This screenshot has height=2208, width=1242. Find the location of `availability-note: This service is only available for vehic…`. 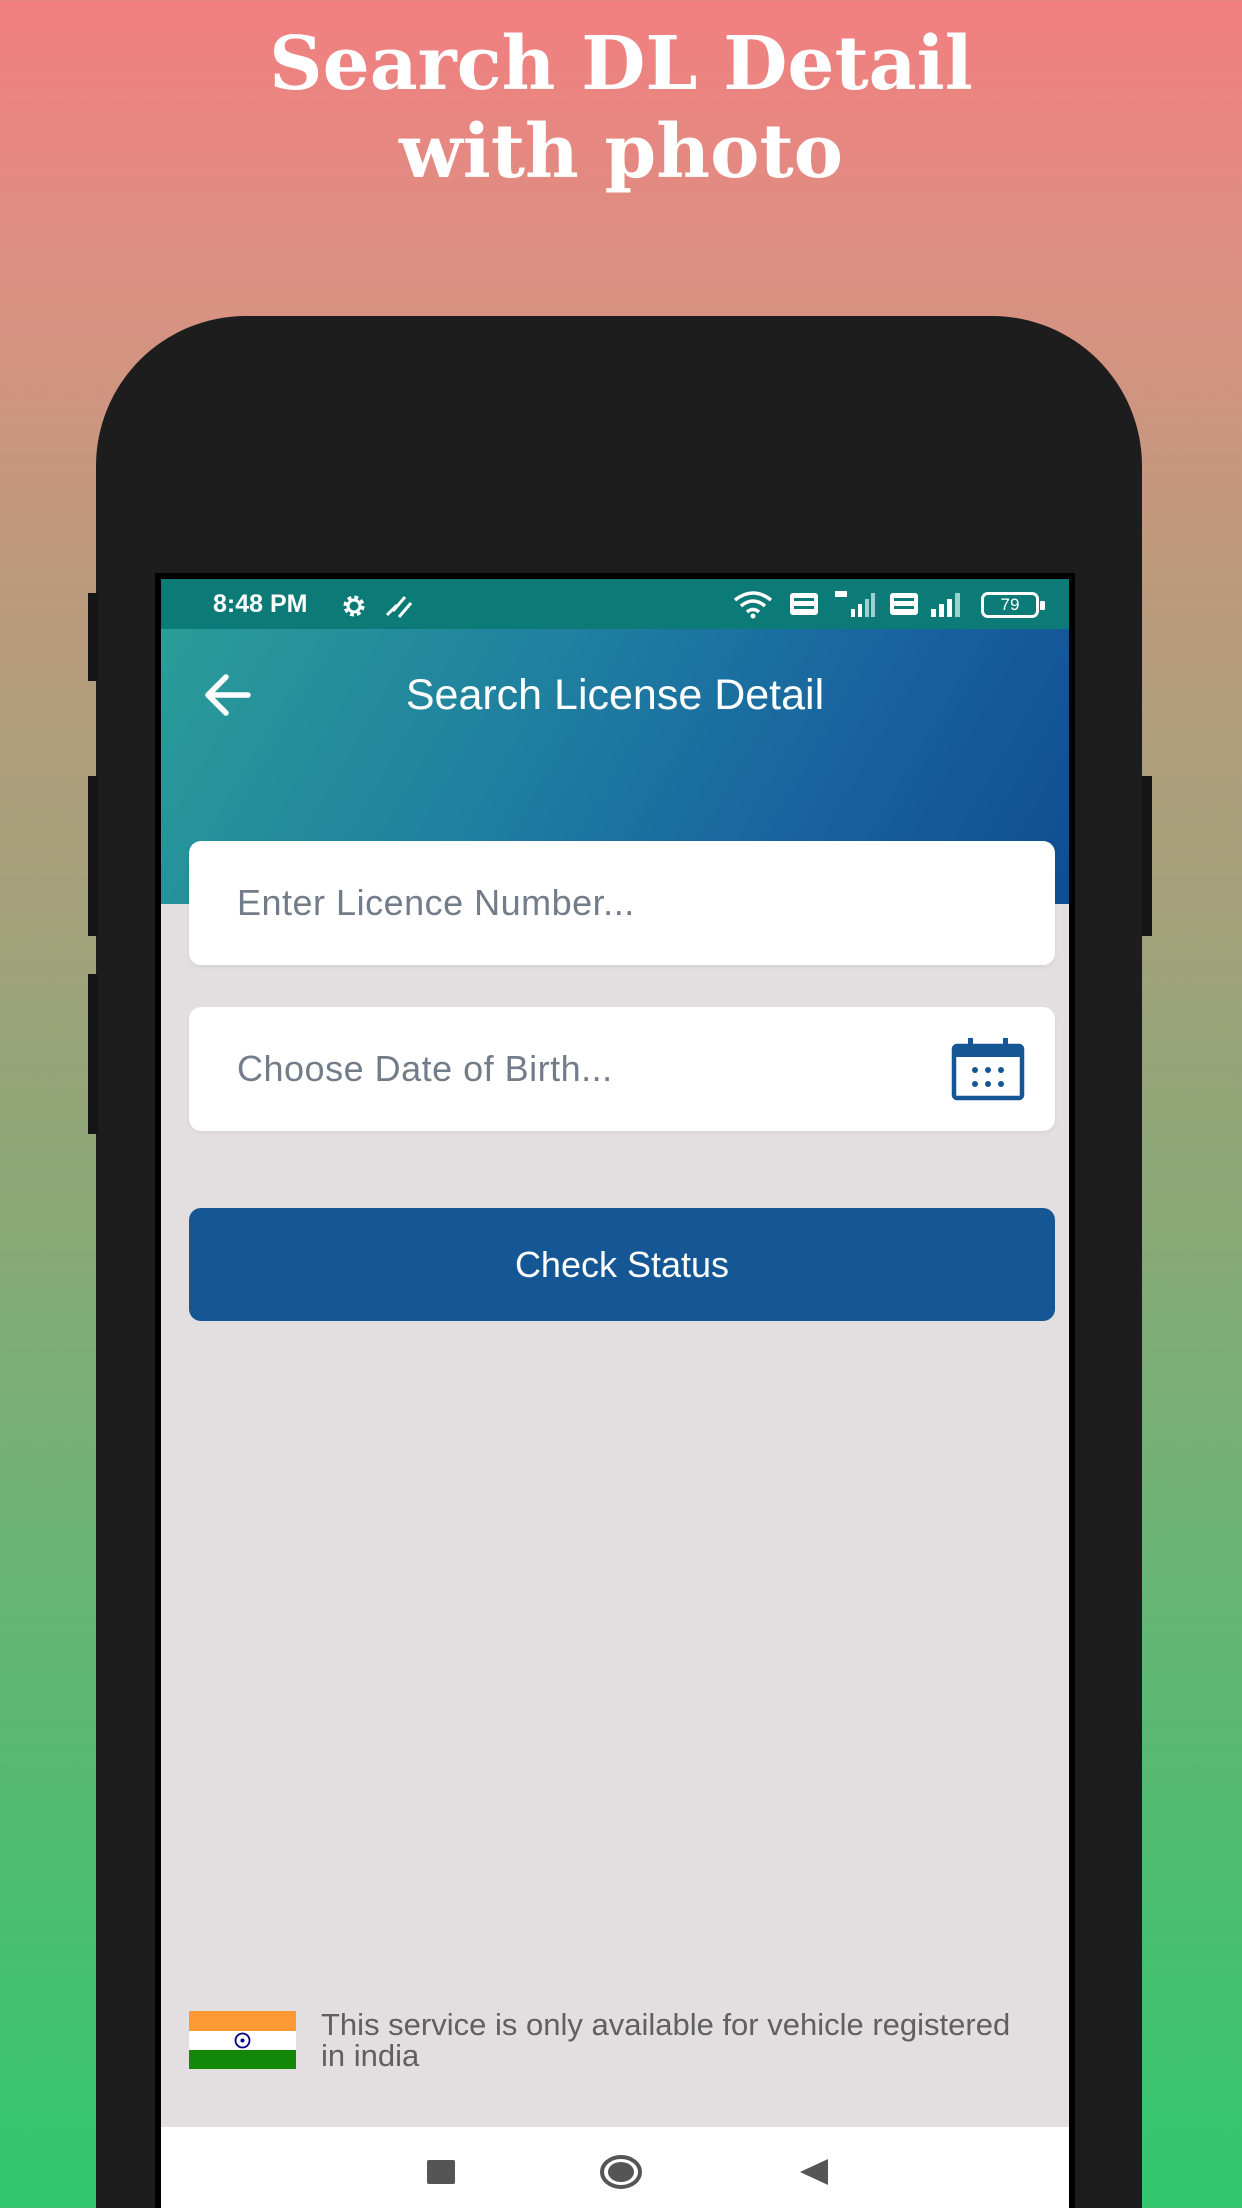

availability-note: This service is only available for vehic… is located at coordinates (622, 2041).